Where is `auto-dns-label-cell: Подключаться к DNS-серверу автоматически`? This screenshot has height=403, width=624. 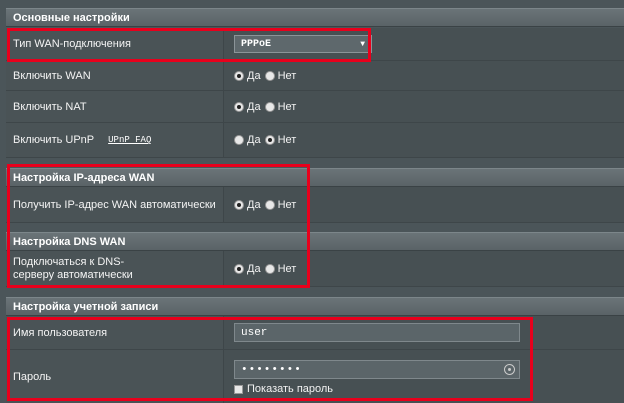 auto-dns-label-cell: Подключаться к DNS-серверу автоматически is located at coordinates (115, 268).